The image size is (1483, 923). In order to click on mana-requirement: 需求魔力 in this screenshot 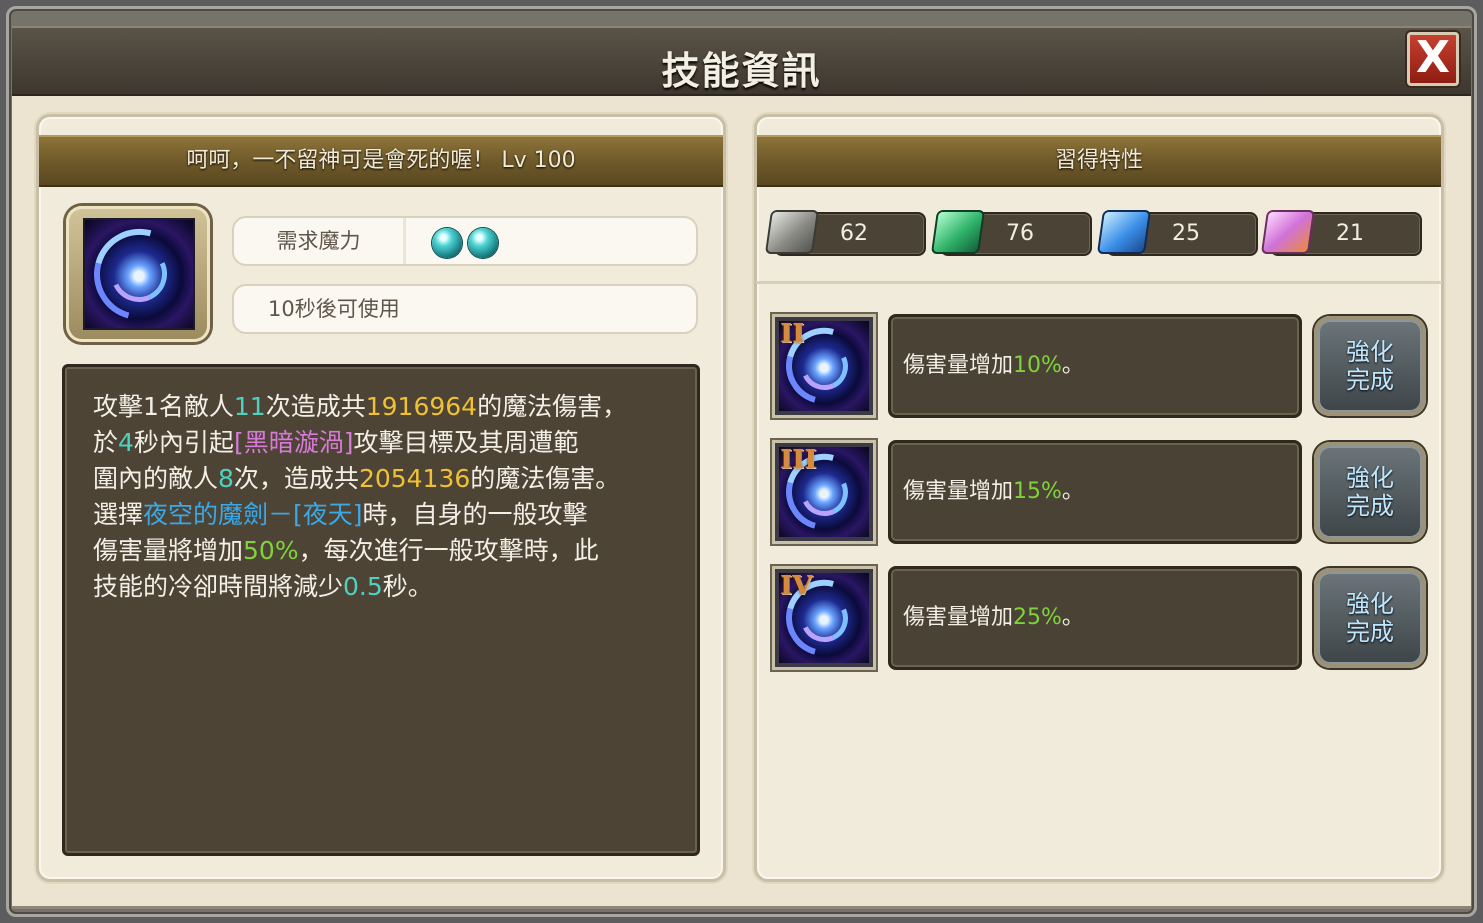, I will do `click(465, 241)`.